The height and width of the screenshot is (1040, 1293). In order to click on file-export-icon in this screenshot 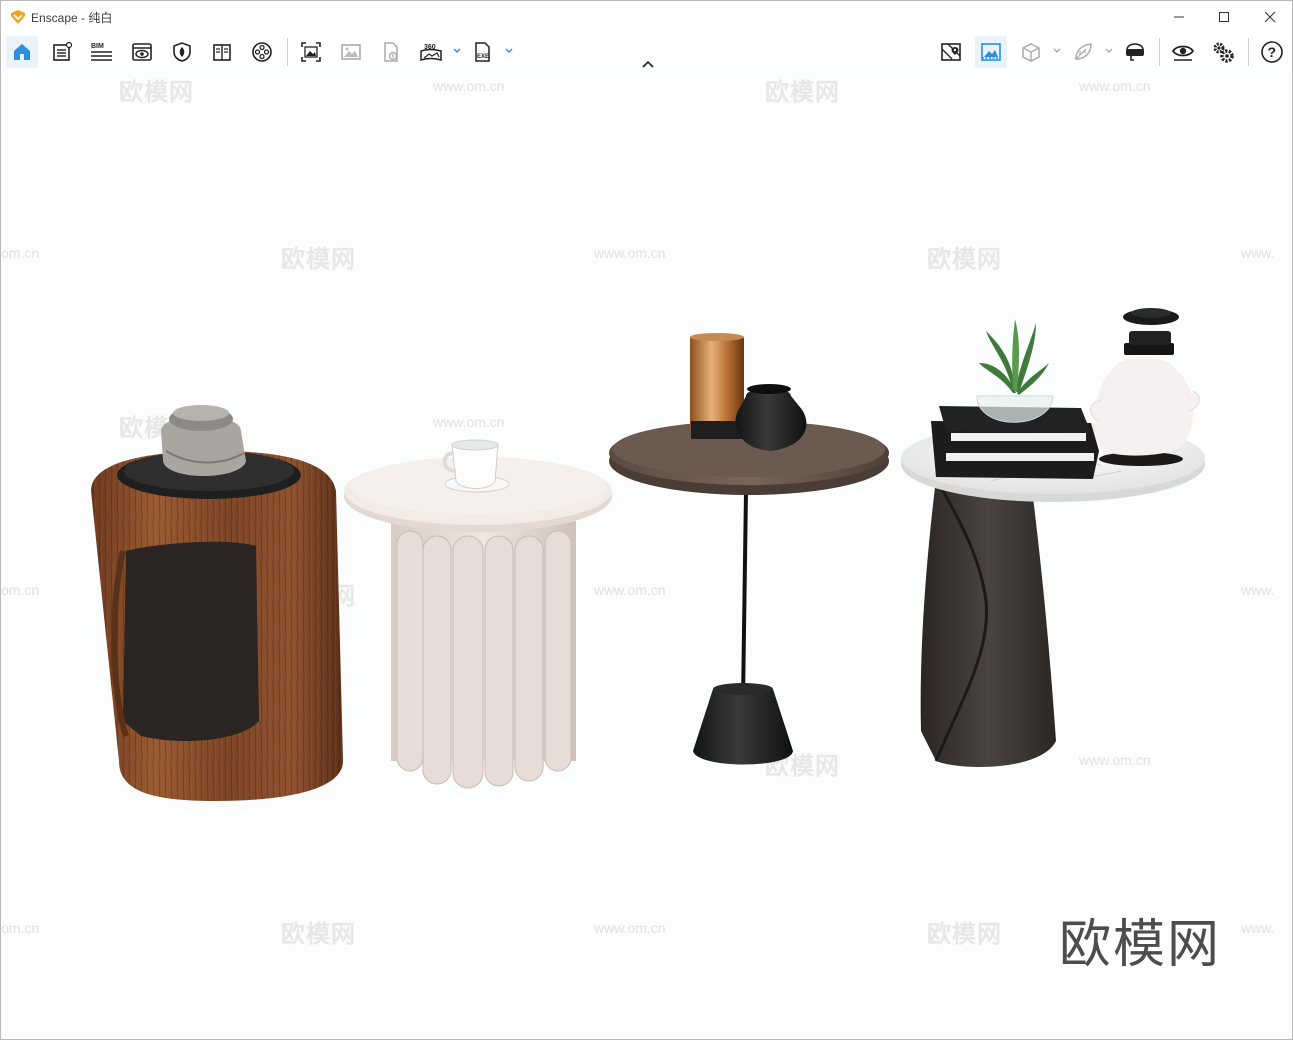, I will do `click(391, 52)`.